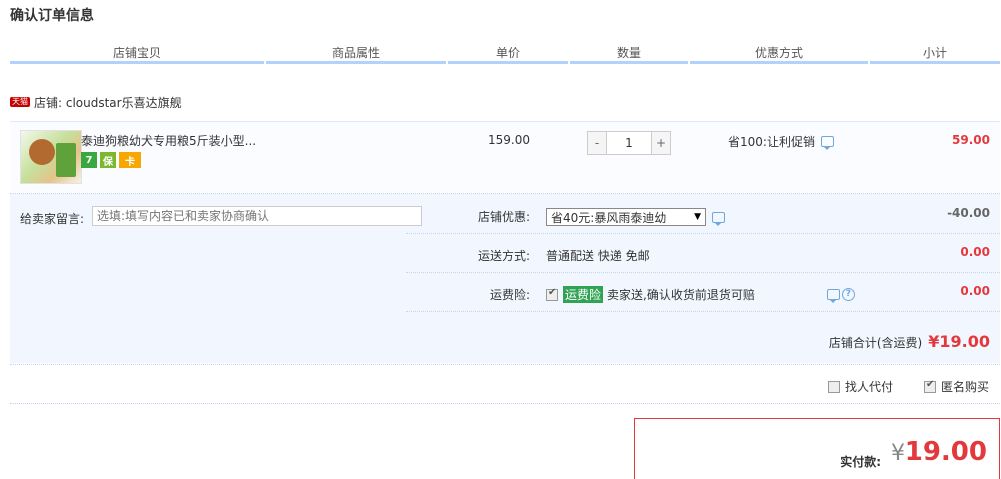  I want to click on promotion: 省100:让利促销, so click(781, 141).